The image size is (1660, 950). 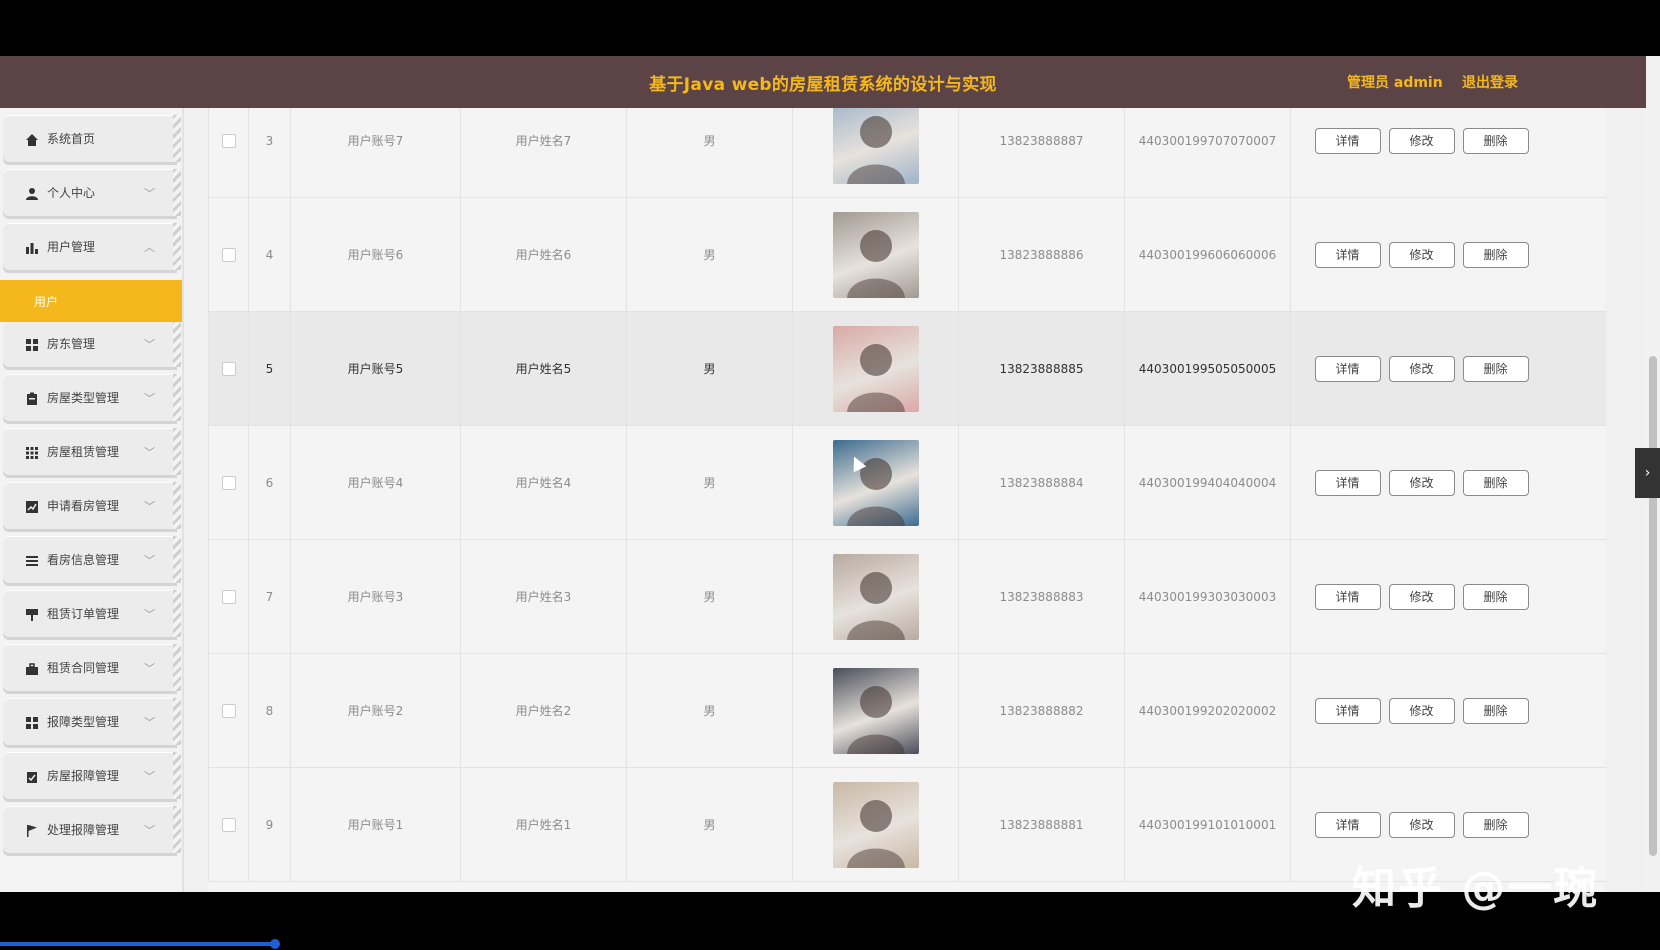 What do you see at coordinates (1647, 473) in the screenshot?
I see `chevron-right-icon: ›` at bounding box center [1647, 473].